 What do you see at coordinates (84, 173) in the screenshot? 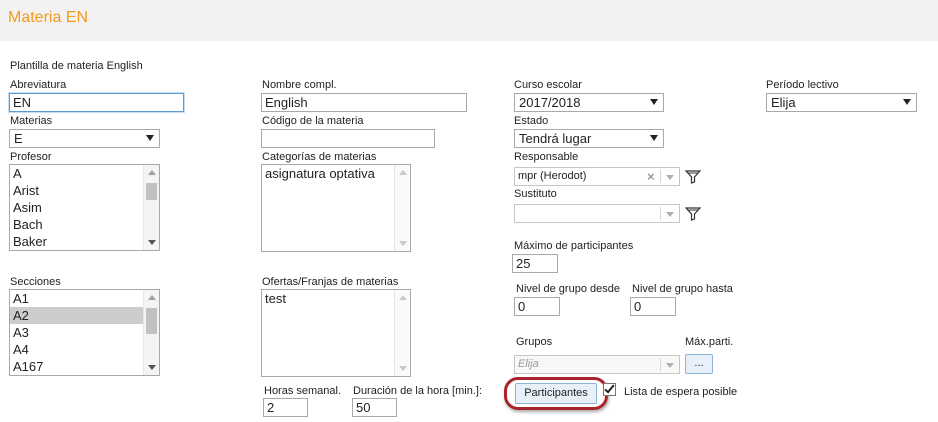
I see `list-item: A` at bounding box center [84, 173].